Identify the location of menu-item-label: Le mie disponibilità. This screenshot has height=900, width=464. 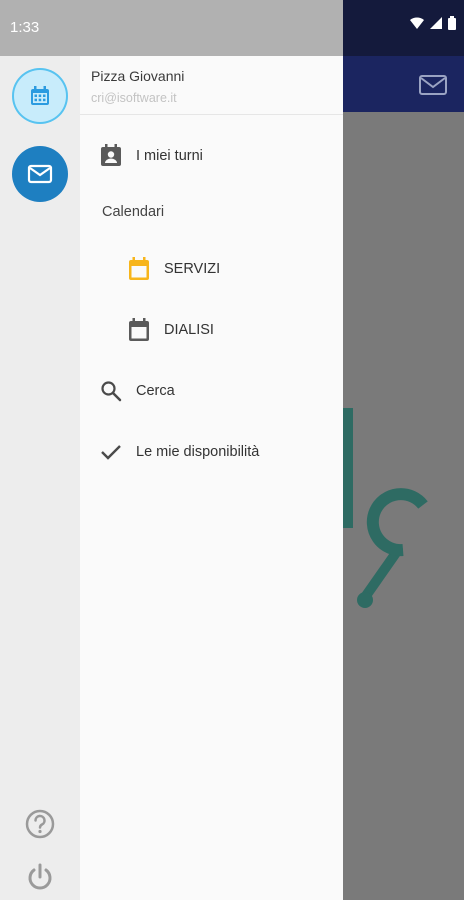
(198, 452).